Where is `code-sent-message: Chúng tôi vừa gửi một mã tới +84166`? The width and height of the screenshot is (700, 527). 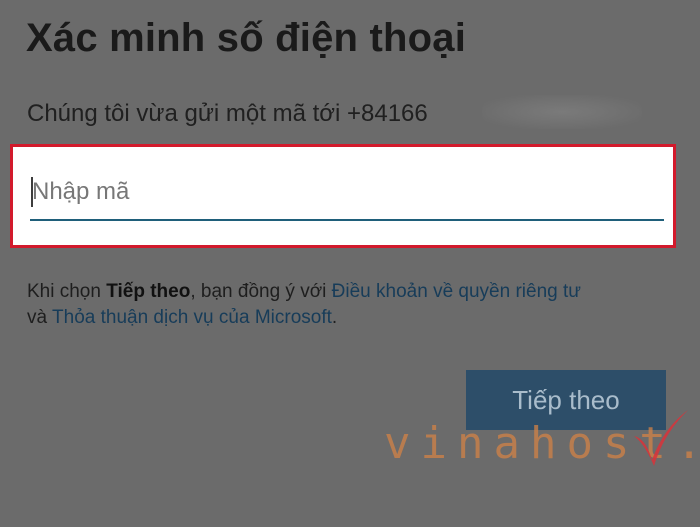
code-sent-message: Chúng tôi vừa gửi một mã tới +84166 is located at coordinates (227, 113).